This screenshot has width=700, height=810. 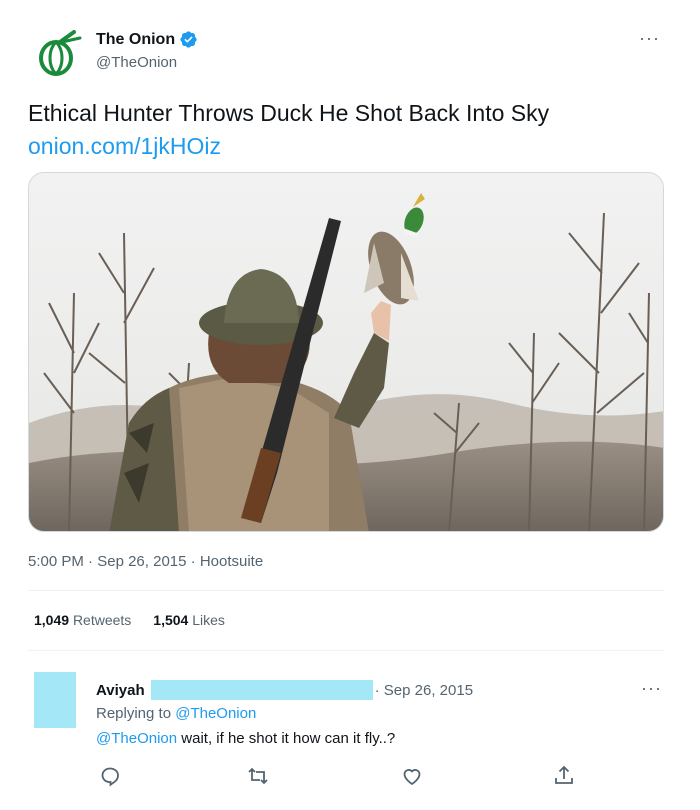 What do you see at coordinates (136, 62) in the screenshot?
I see `handle: @TheOnion` at bounding box center [136, 62].